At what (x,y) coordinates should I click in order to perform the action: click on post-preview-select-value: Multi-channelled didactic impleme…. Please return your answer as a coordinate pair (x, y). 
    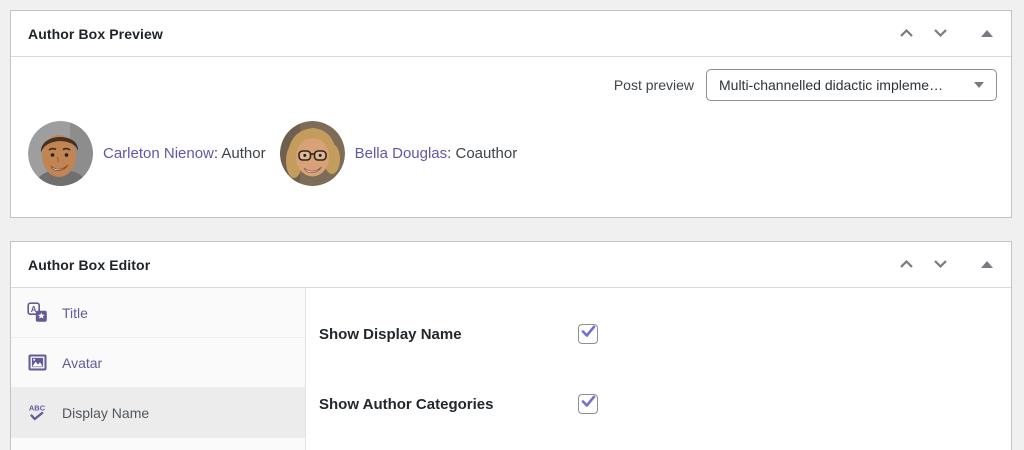
    Looking at the image, I should click on (831, 85).